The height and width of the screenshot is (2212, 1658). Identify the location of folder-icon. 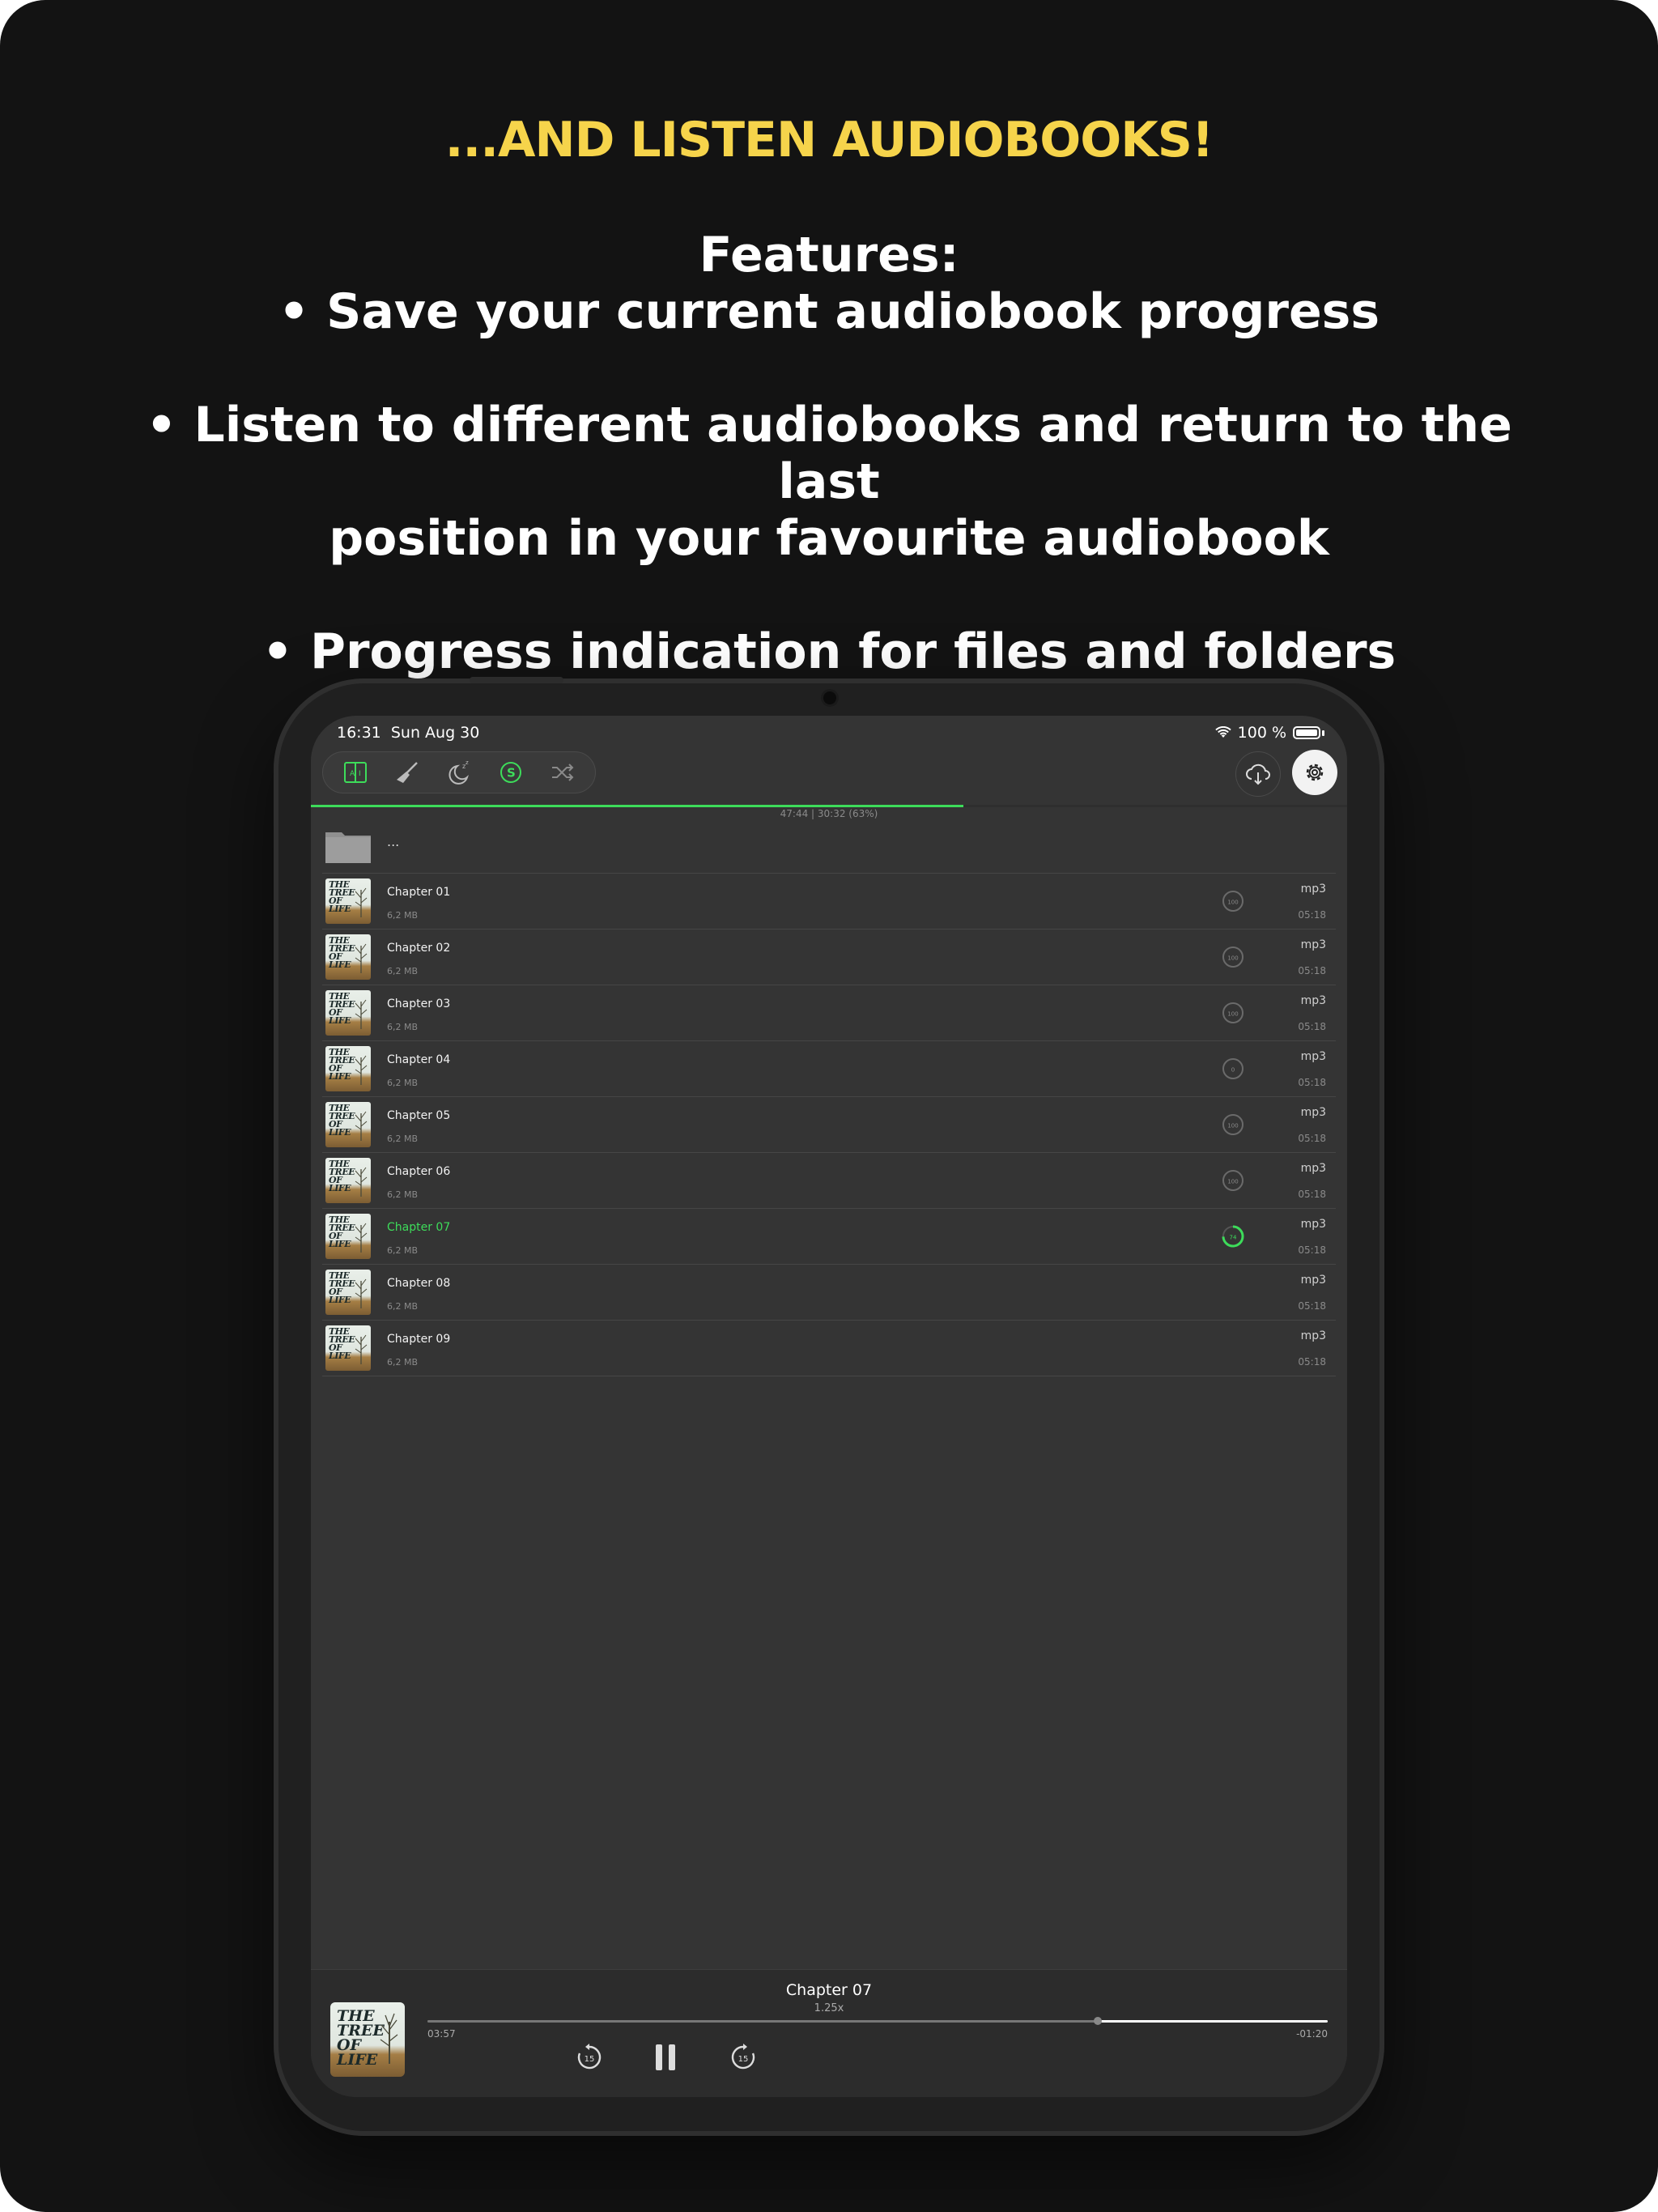
(348, 848).